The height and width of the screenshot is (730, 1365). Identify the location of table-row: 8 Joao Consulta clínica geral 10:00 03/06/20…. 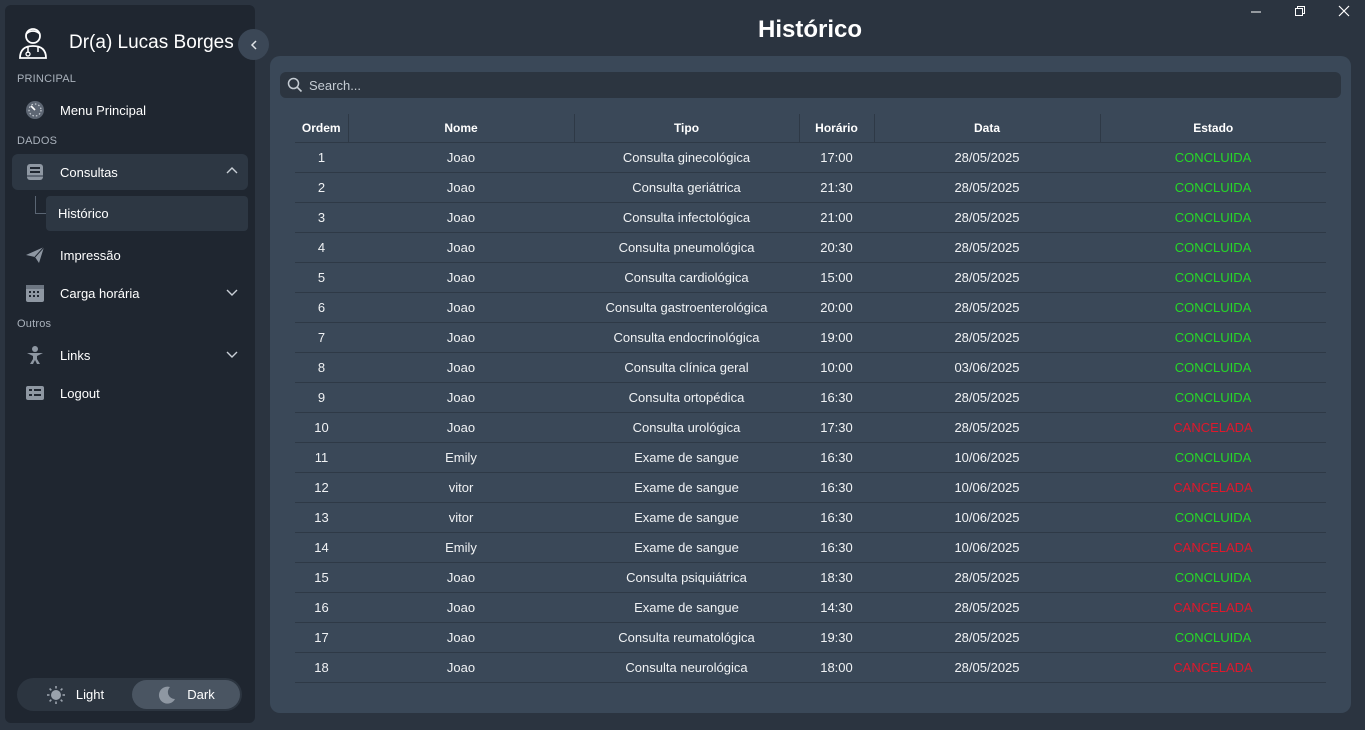
(810, 367).